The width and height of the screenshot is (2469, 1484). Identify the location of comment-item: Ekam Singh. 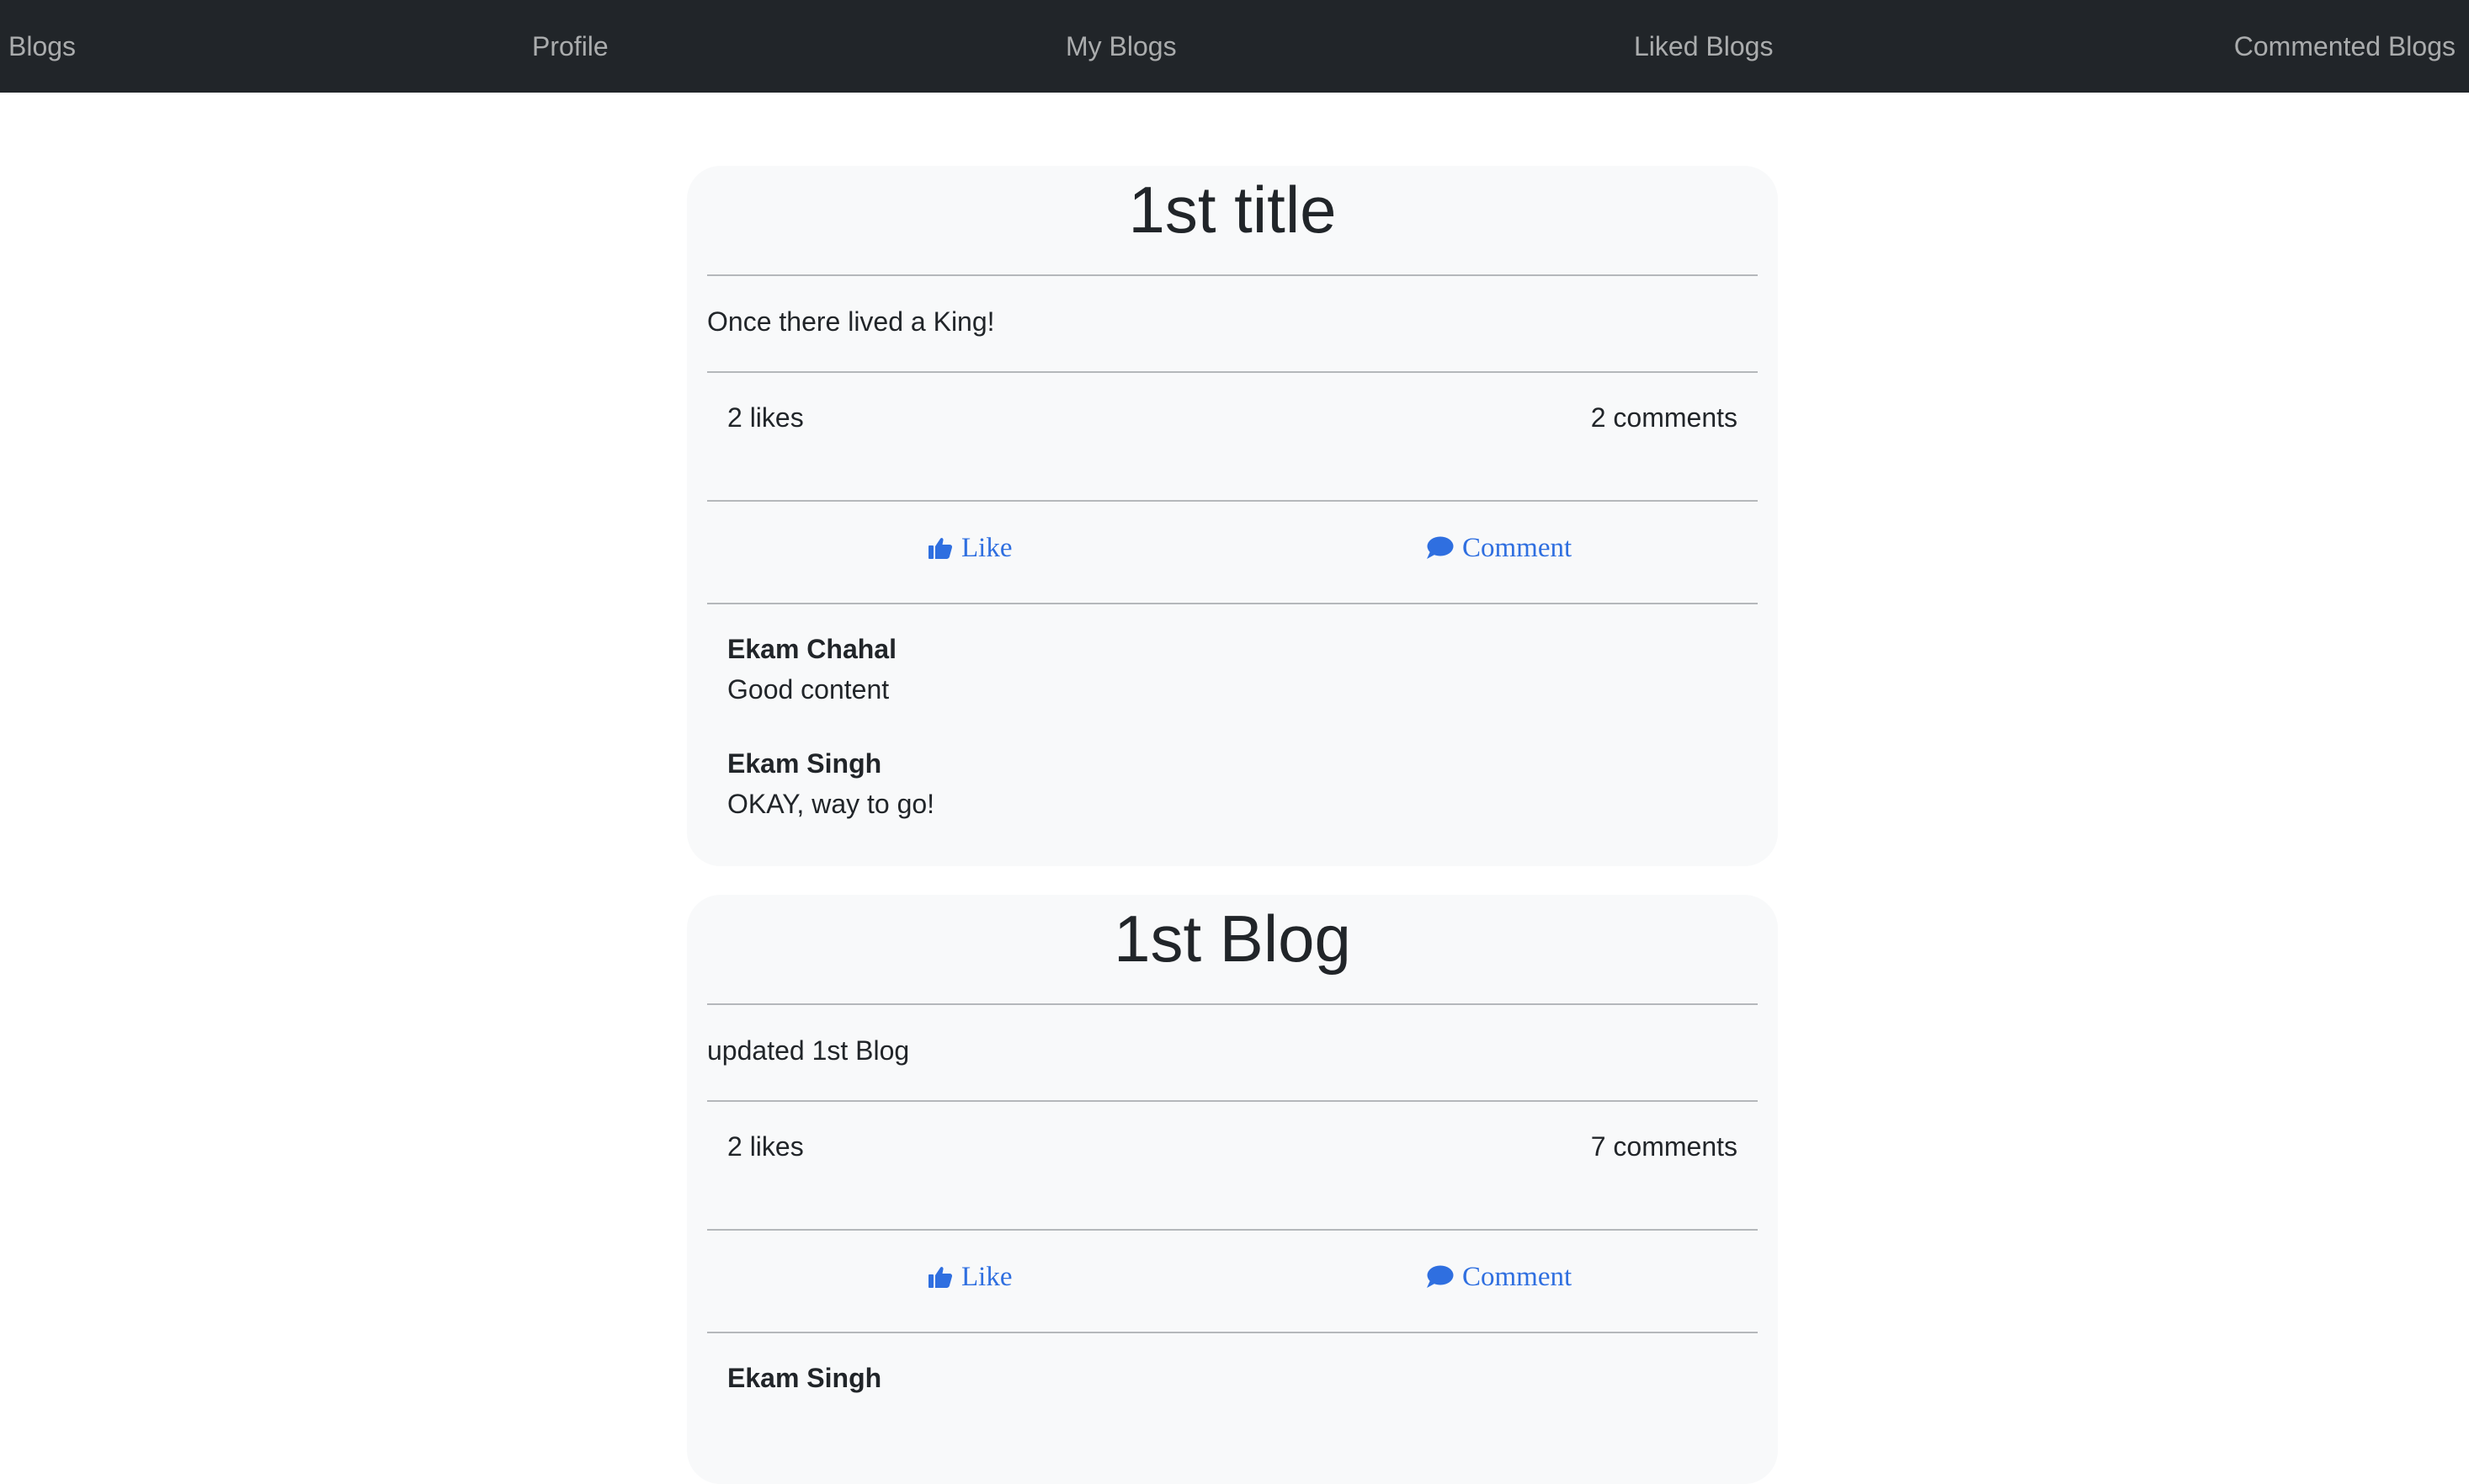
(804, 1378).